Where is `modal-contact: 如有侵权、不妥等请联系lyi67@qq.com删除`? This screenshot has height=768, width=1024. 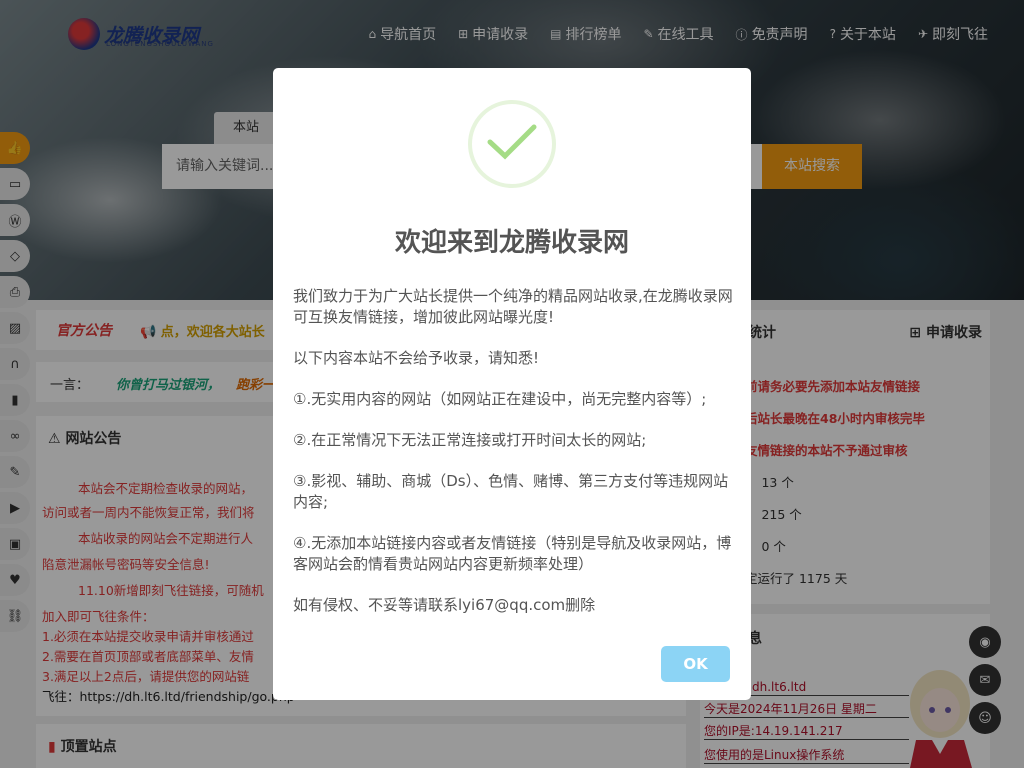
modal-contact: 如有侵权、不妥等请联系lyi67@qq.com删除 is located at coordinates (444, 605).